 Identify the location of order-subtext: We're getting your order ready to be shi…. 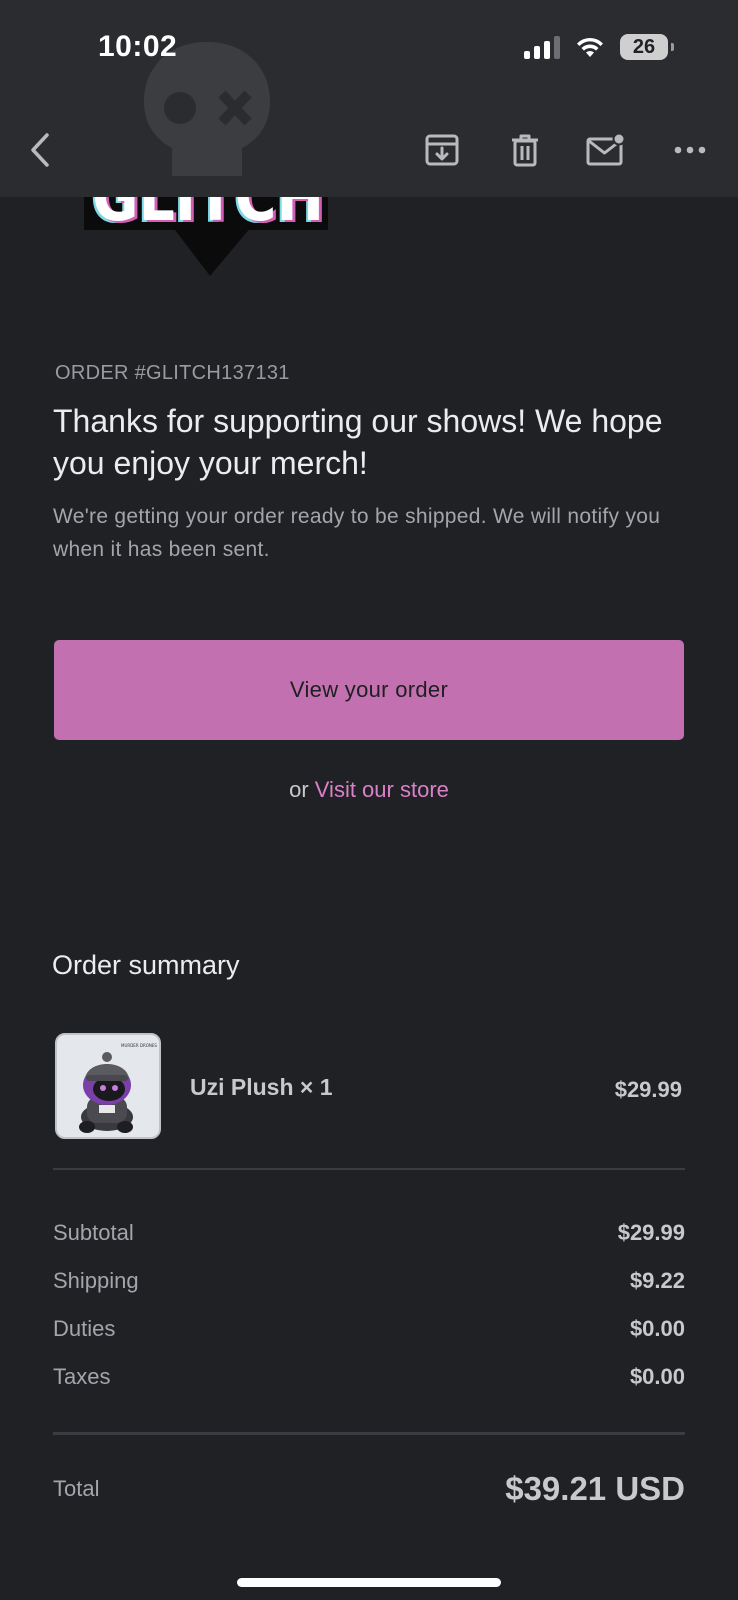
(357, 533).